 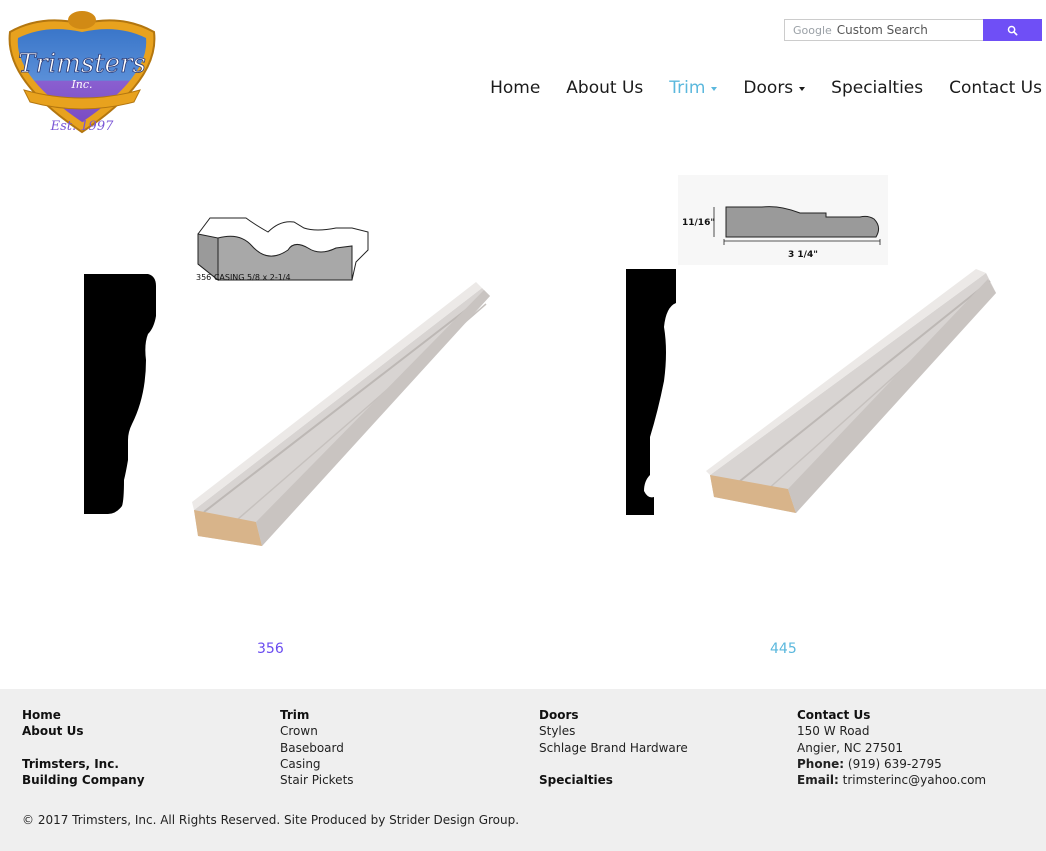 What do you see at coordinates (850, 747) in the screenshot?
I see `footer-address-city: Angier, NC 27501` at bounding box center [850, 747].